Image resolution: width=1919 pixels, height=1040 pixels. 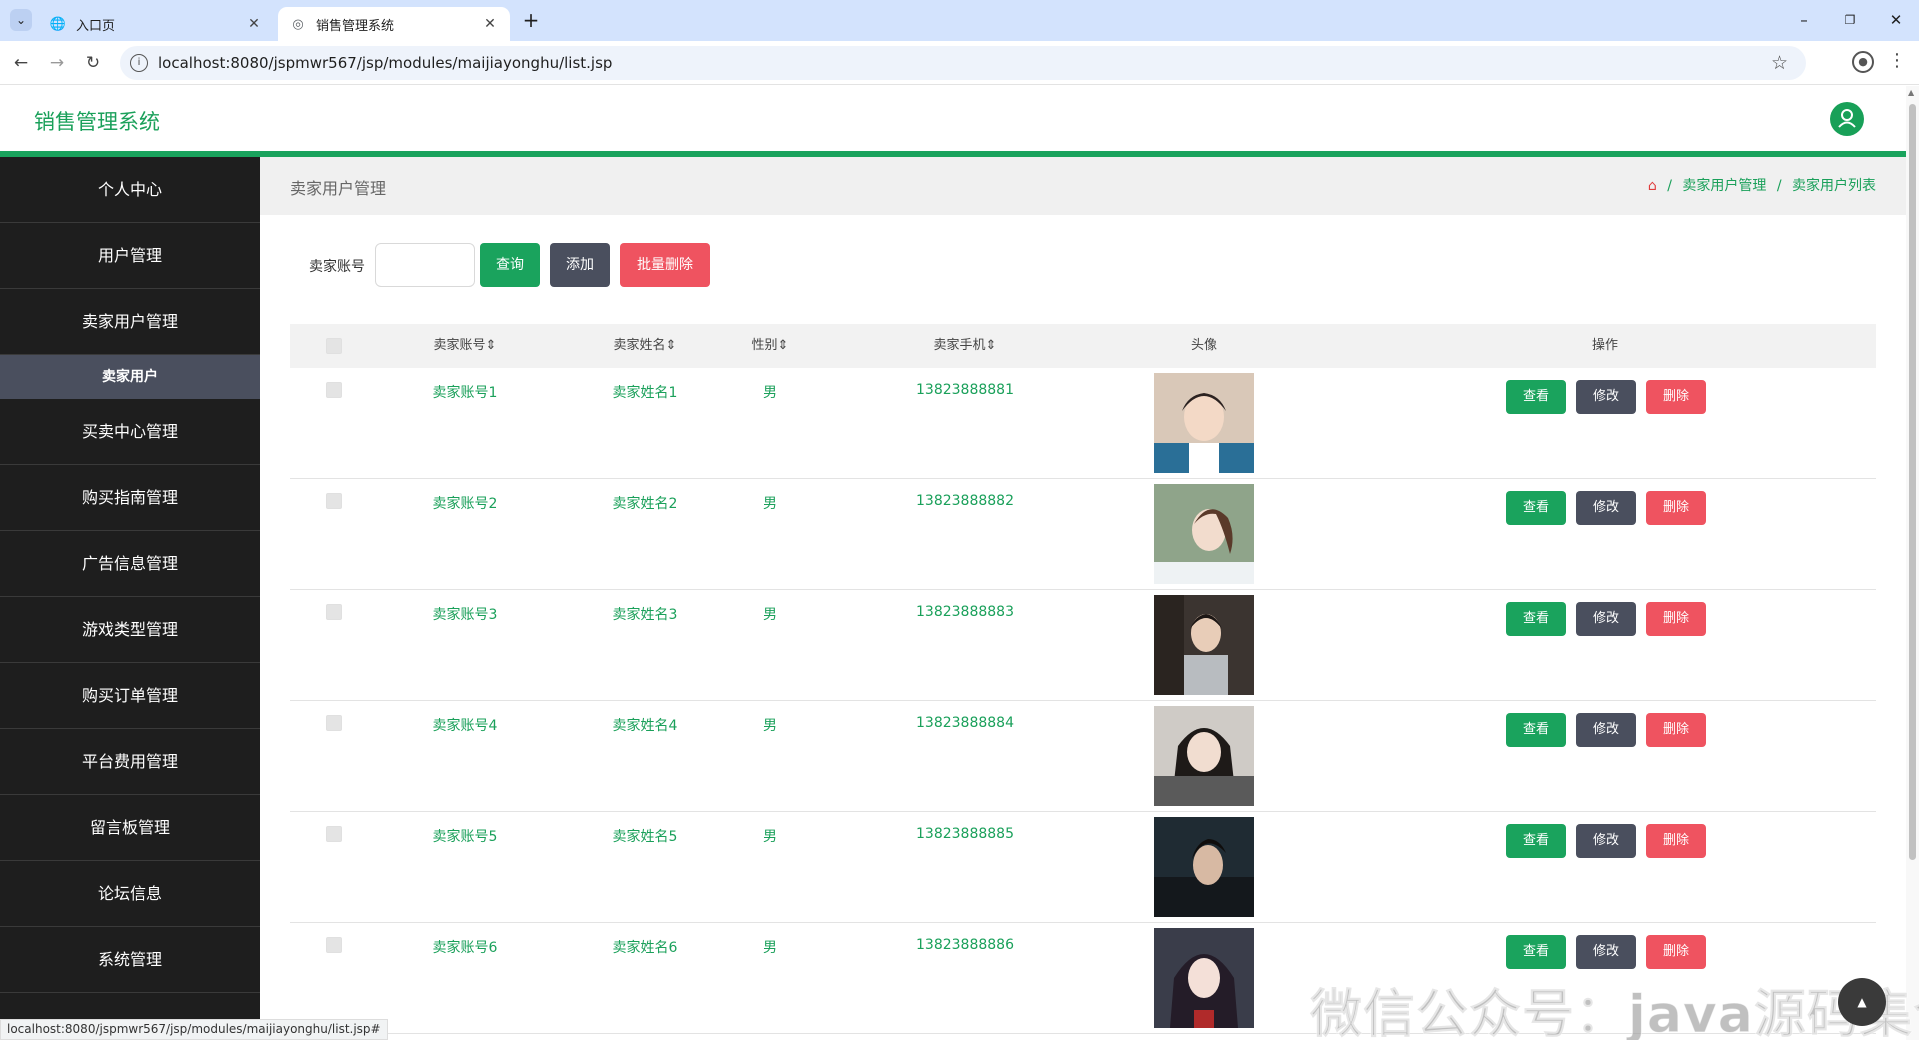 I want to click on sidebar-item-forum: 论坛信息, so click(x=130, y=894).